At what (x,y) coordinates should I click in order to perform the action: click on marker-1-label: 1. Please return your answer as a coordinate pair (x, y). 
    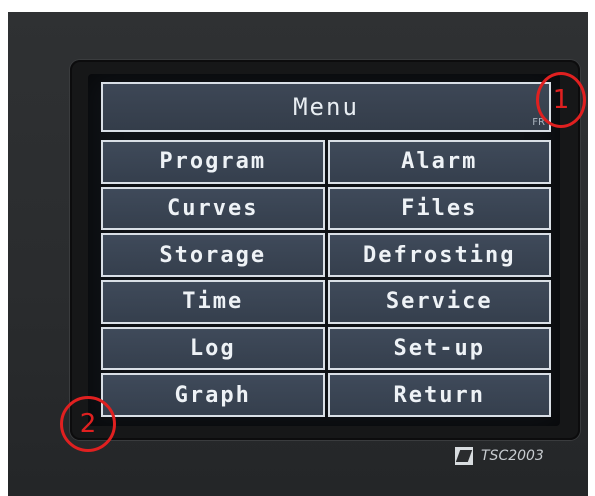
    Looking at the image, I should click on (561, 100).